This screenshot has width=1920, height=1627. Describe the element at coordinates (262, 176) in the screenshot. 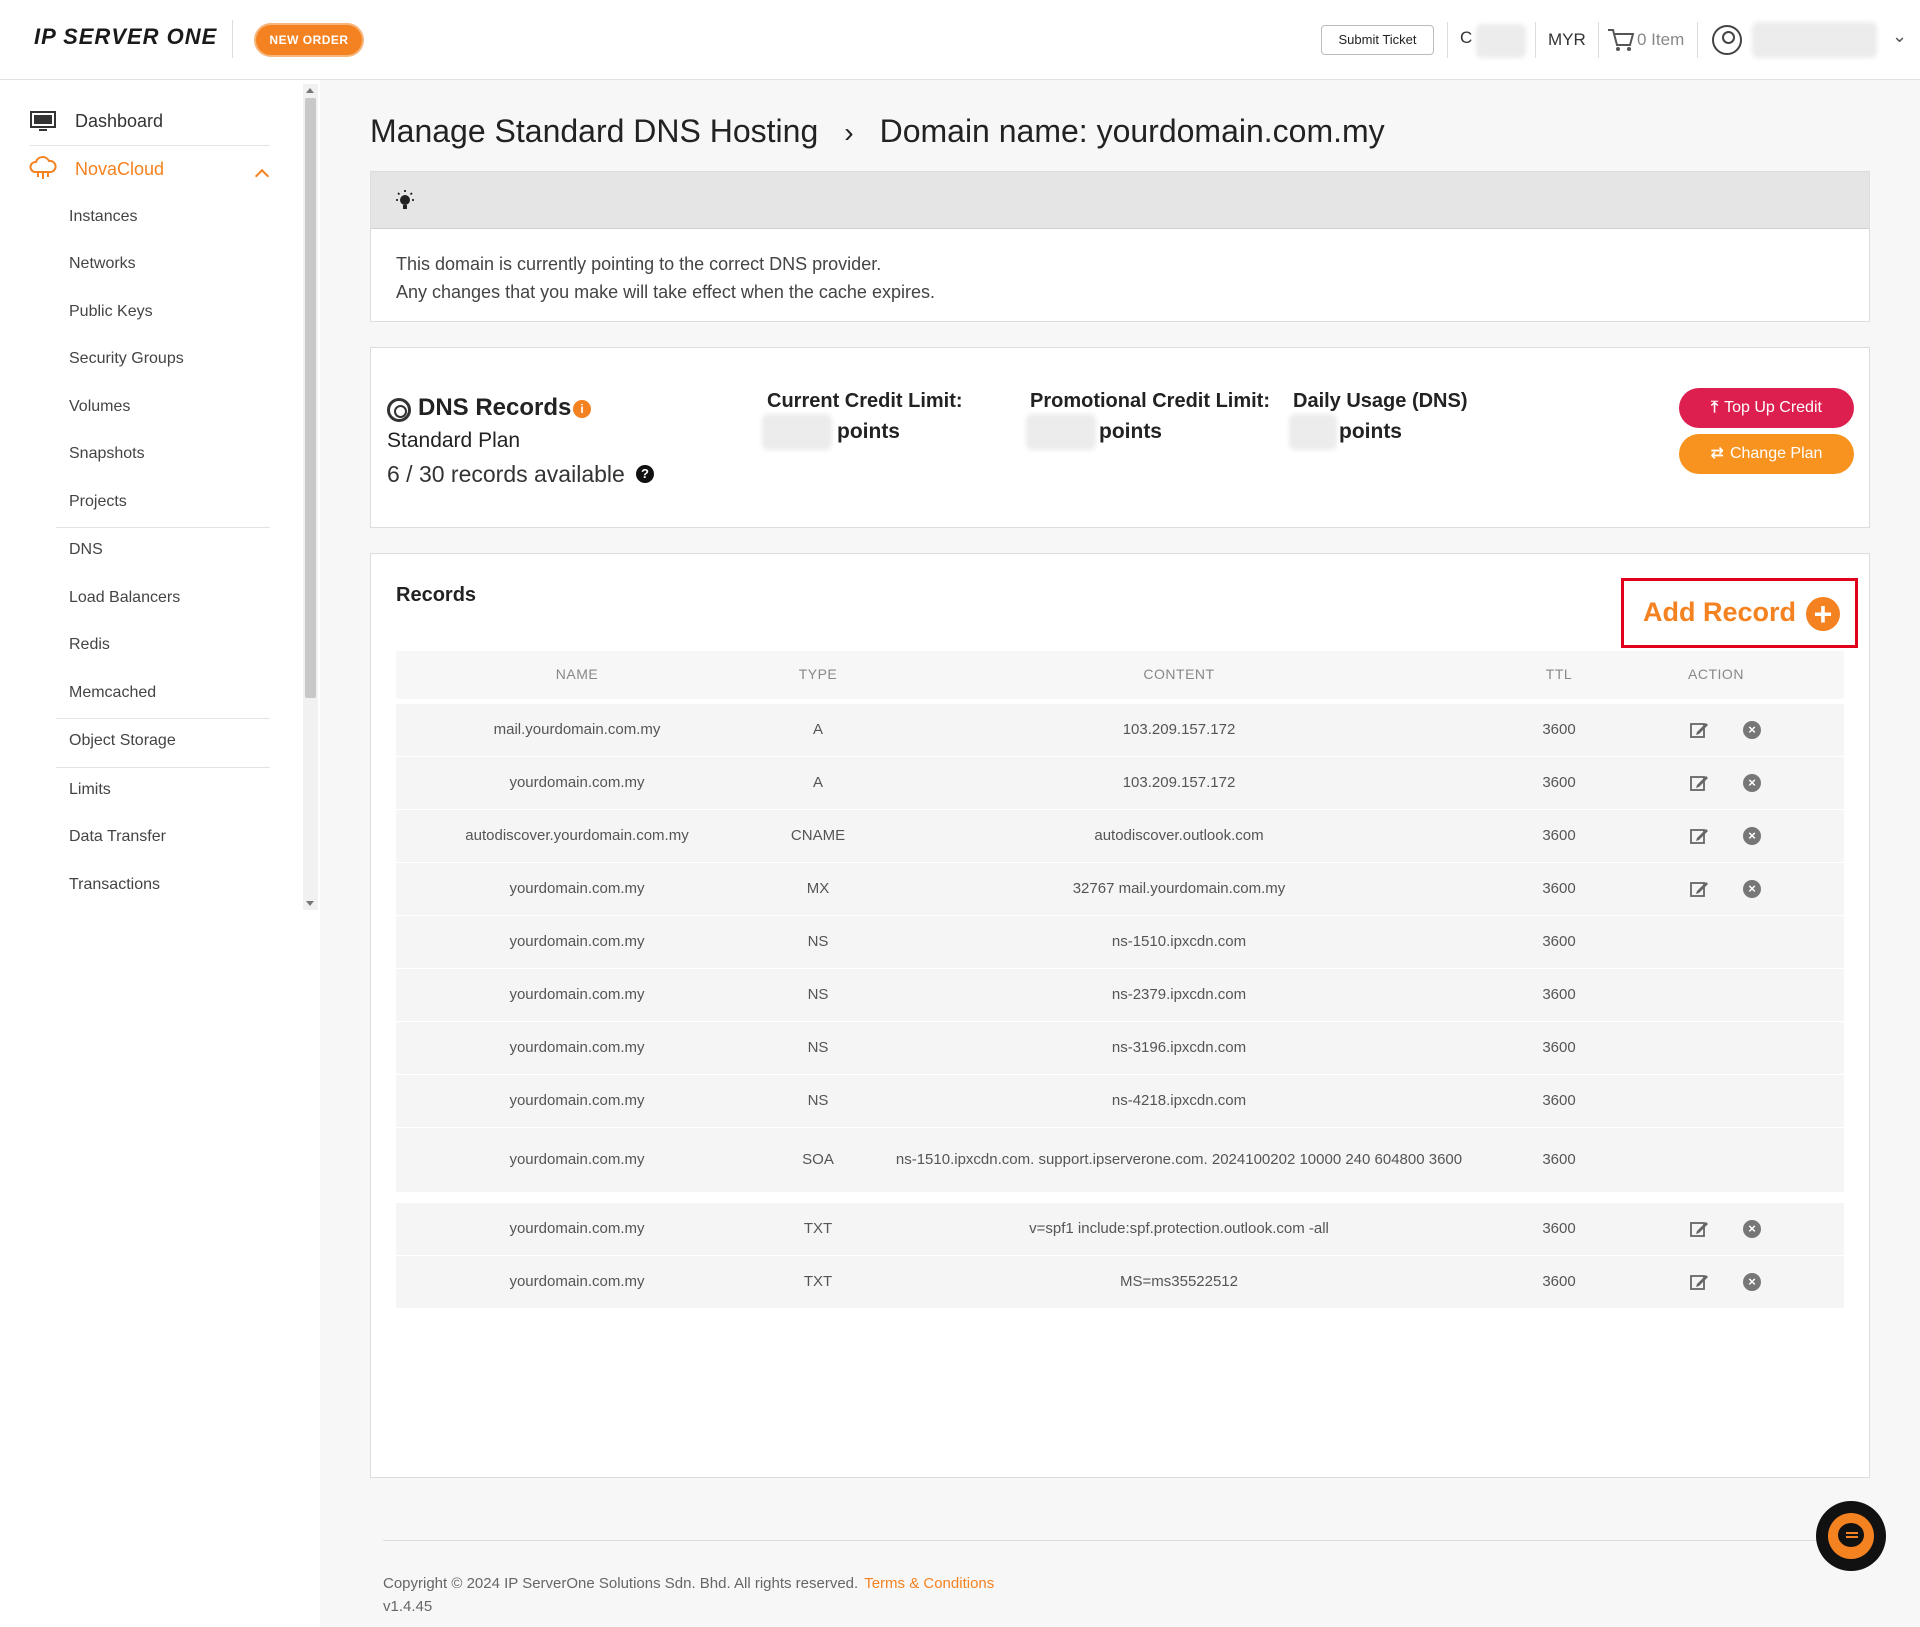

I see `chevron-up-icon` at that location.